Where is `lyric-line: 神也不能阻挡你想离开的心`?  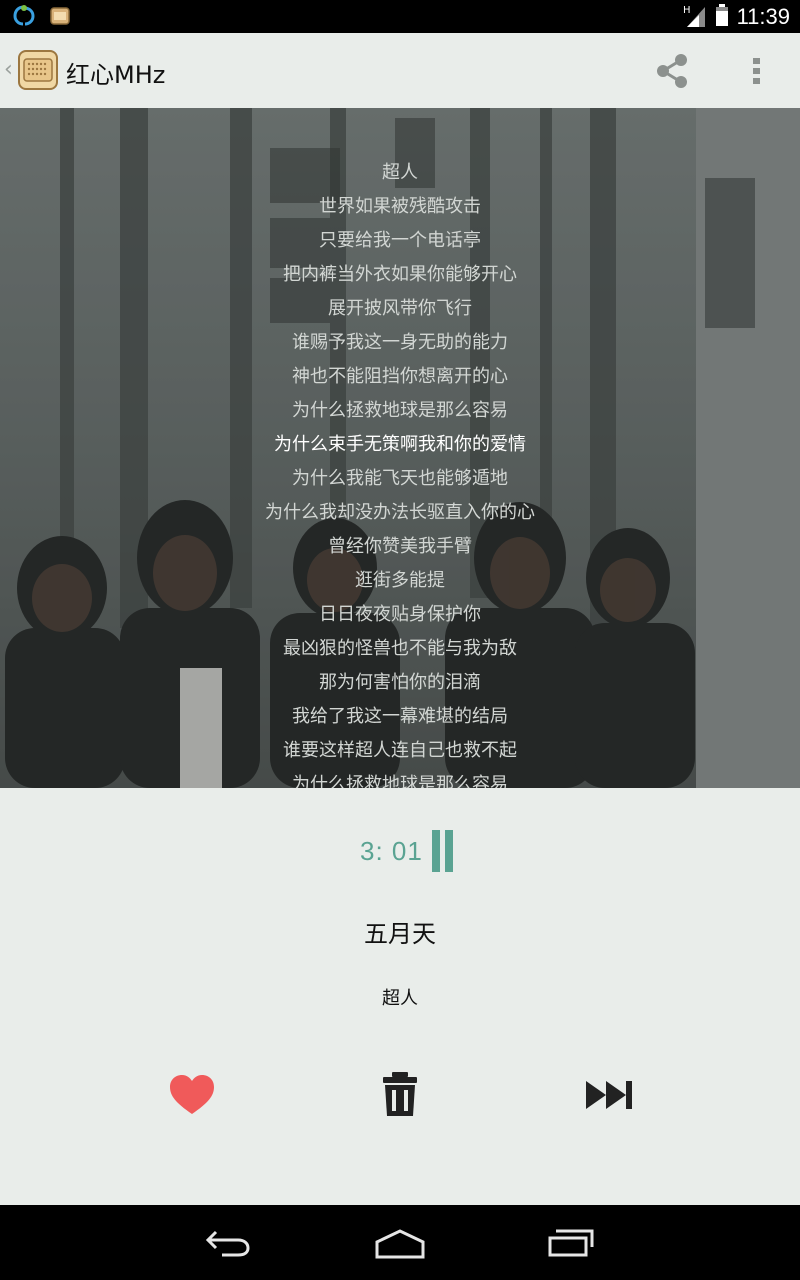 lyric-line: 神也不能阻挡你想离开的心 is located at coordinates (400, 376).